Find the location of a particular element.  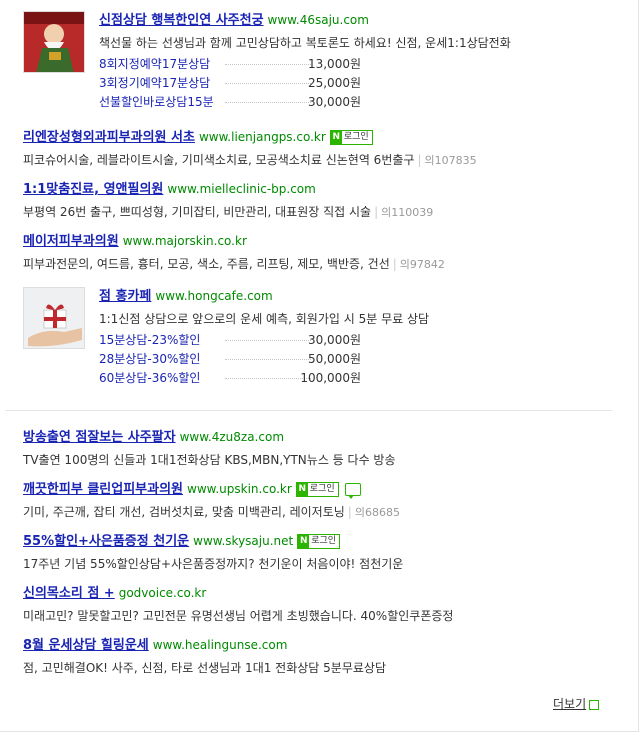

ad-title-link: 깨끗한피부 클린업피부과의원 is located at coordinates (103, 489).